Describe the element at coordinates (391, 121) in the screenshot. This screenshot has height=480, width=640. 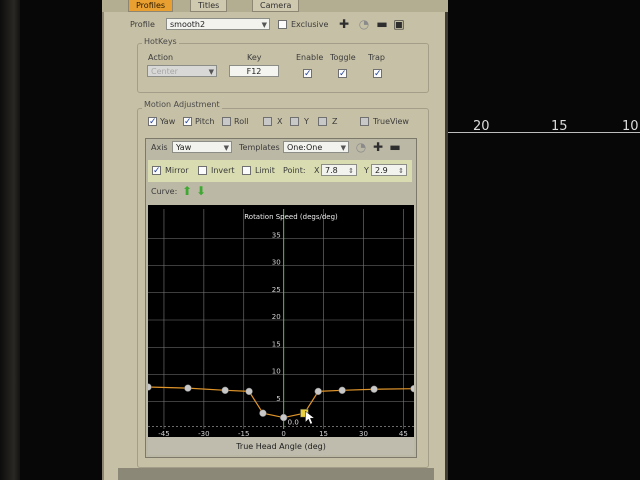
I see `trueview-label: TrueView` at that location.